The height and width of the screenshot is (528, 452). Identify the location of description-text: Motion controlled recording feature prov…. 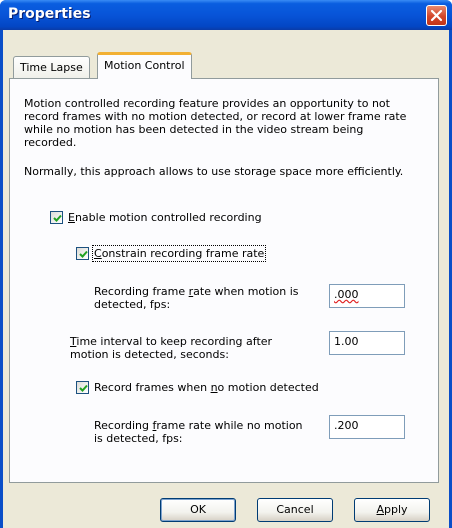
(215, 123).